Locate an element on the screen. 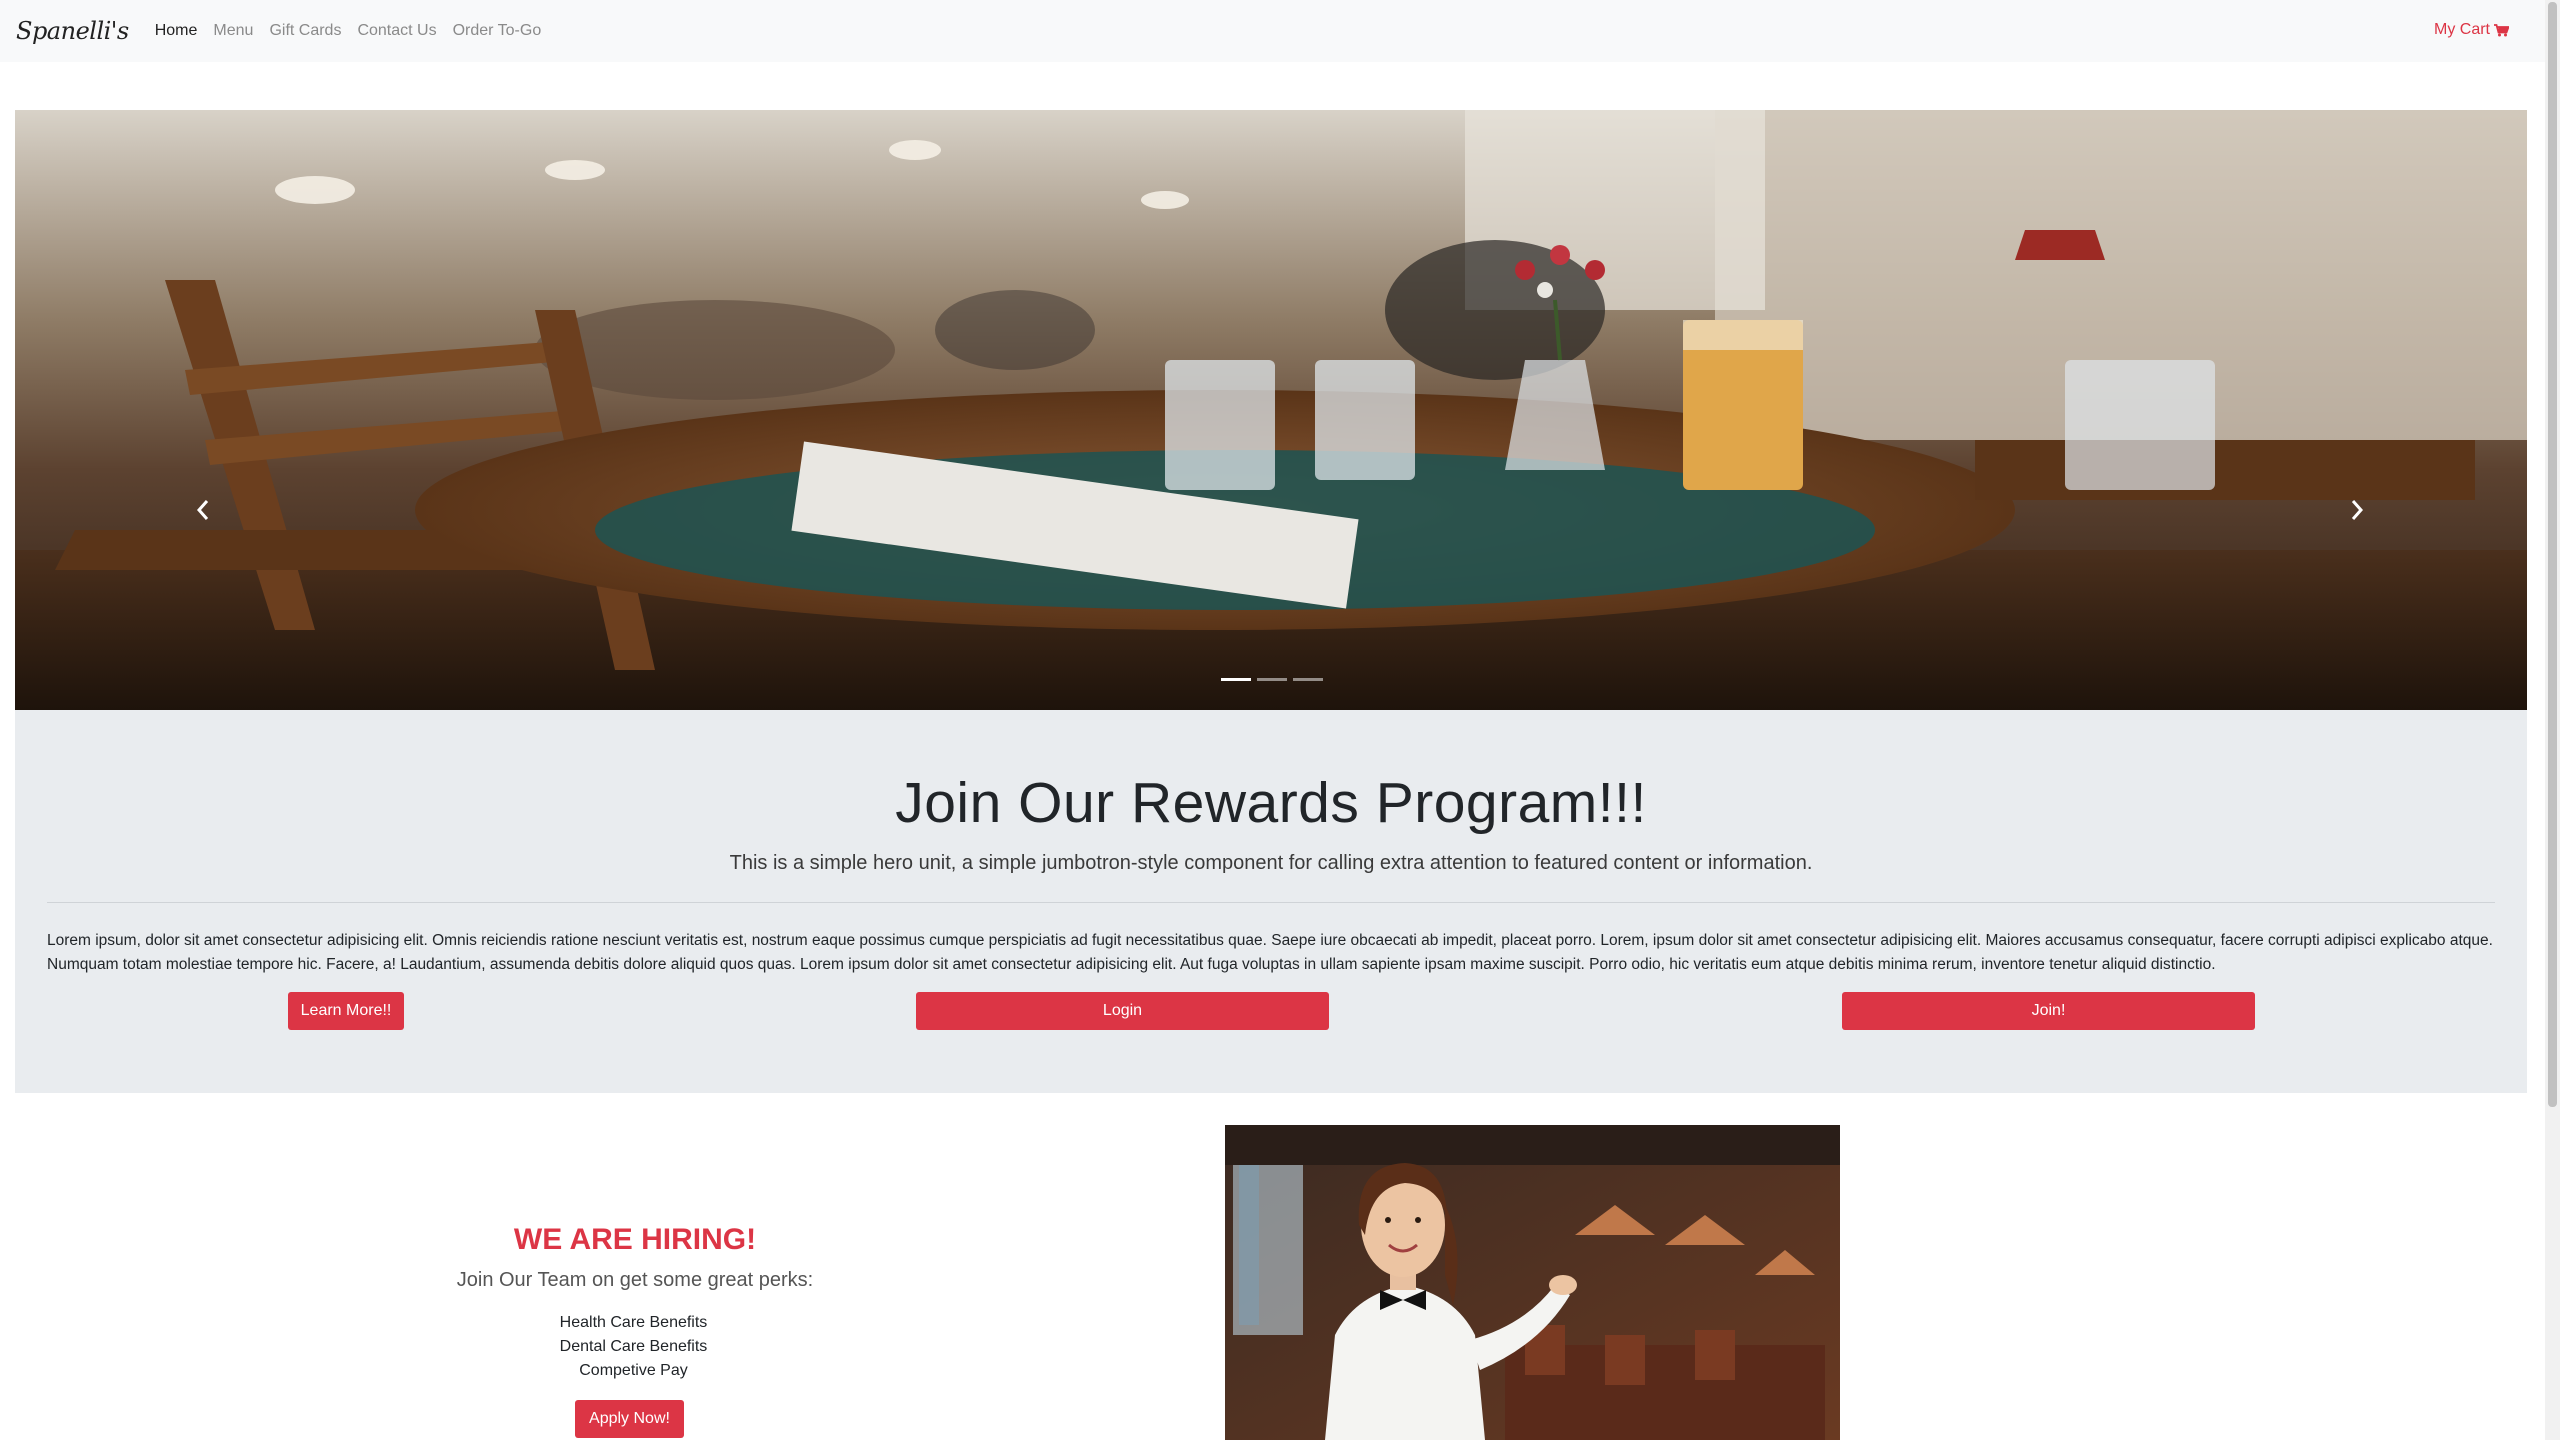 Image resolution: width=2560 pixels, height=1440 pixels. nav-link-menu: Menu is located at coordinates (233, 31).